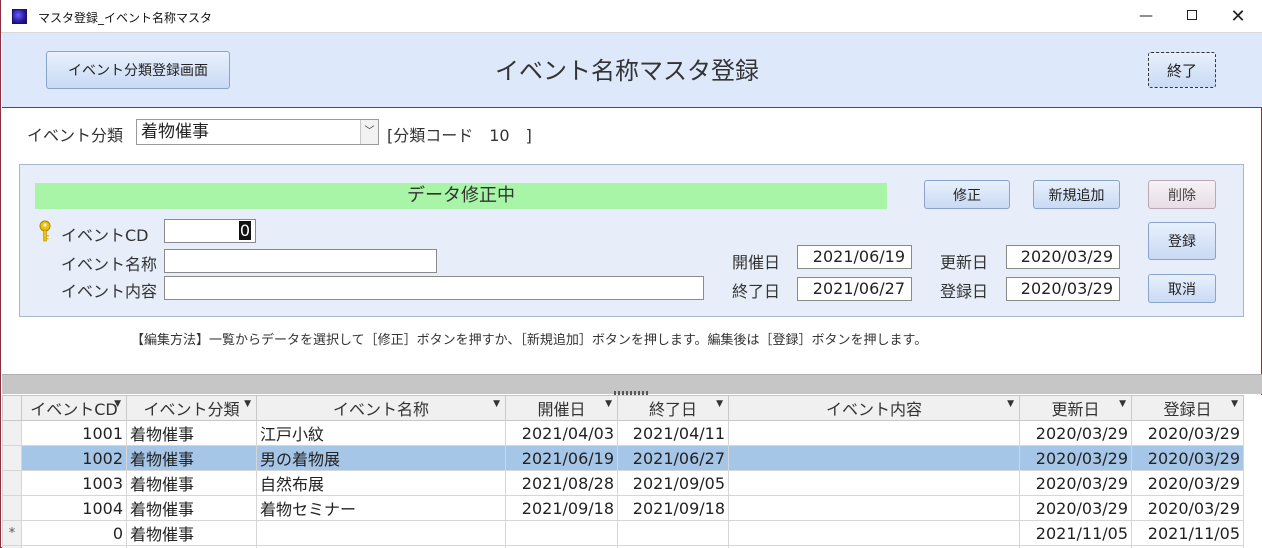  What do you see at coordinates (105, 235) in the screenshot?
I see `event-cd-label: イベントCD` at bounding box center [105, 235].